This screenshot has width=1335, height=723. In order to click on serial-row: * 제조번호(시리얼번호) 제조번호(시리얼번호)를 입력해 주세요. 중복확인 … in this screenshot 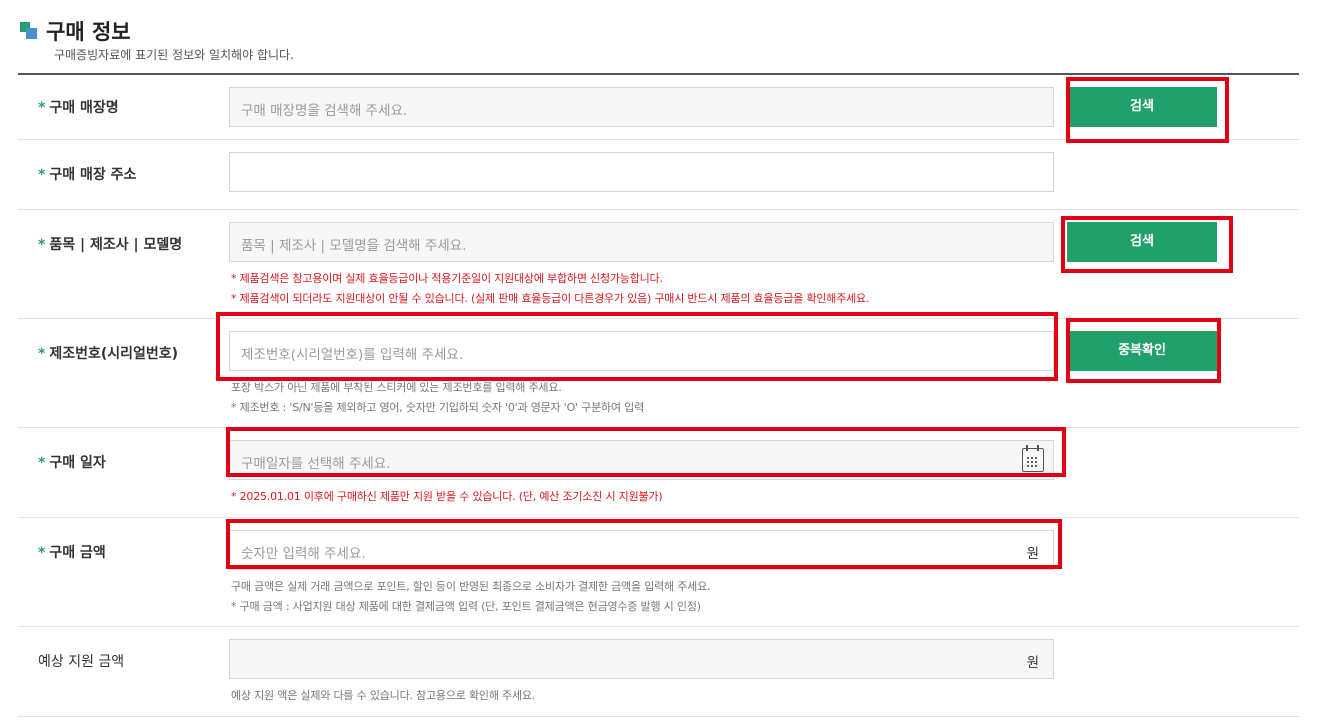, I will do `click(658, 373)`.